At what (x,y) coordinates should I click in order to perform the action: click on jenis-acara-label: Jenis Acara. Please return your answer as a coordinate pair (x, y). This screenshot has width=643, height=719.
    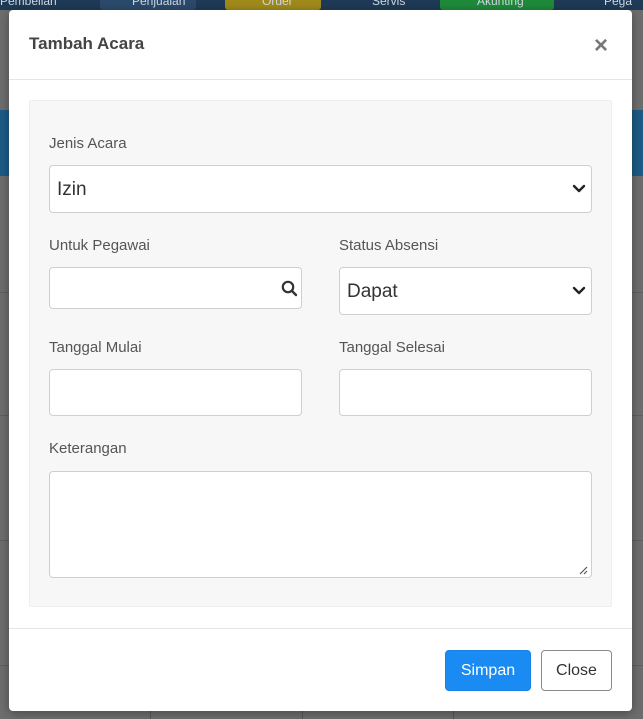
    Looking at the image, I should click on (88, 143).